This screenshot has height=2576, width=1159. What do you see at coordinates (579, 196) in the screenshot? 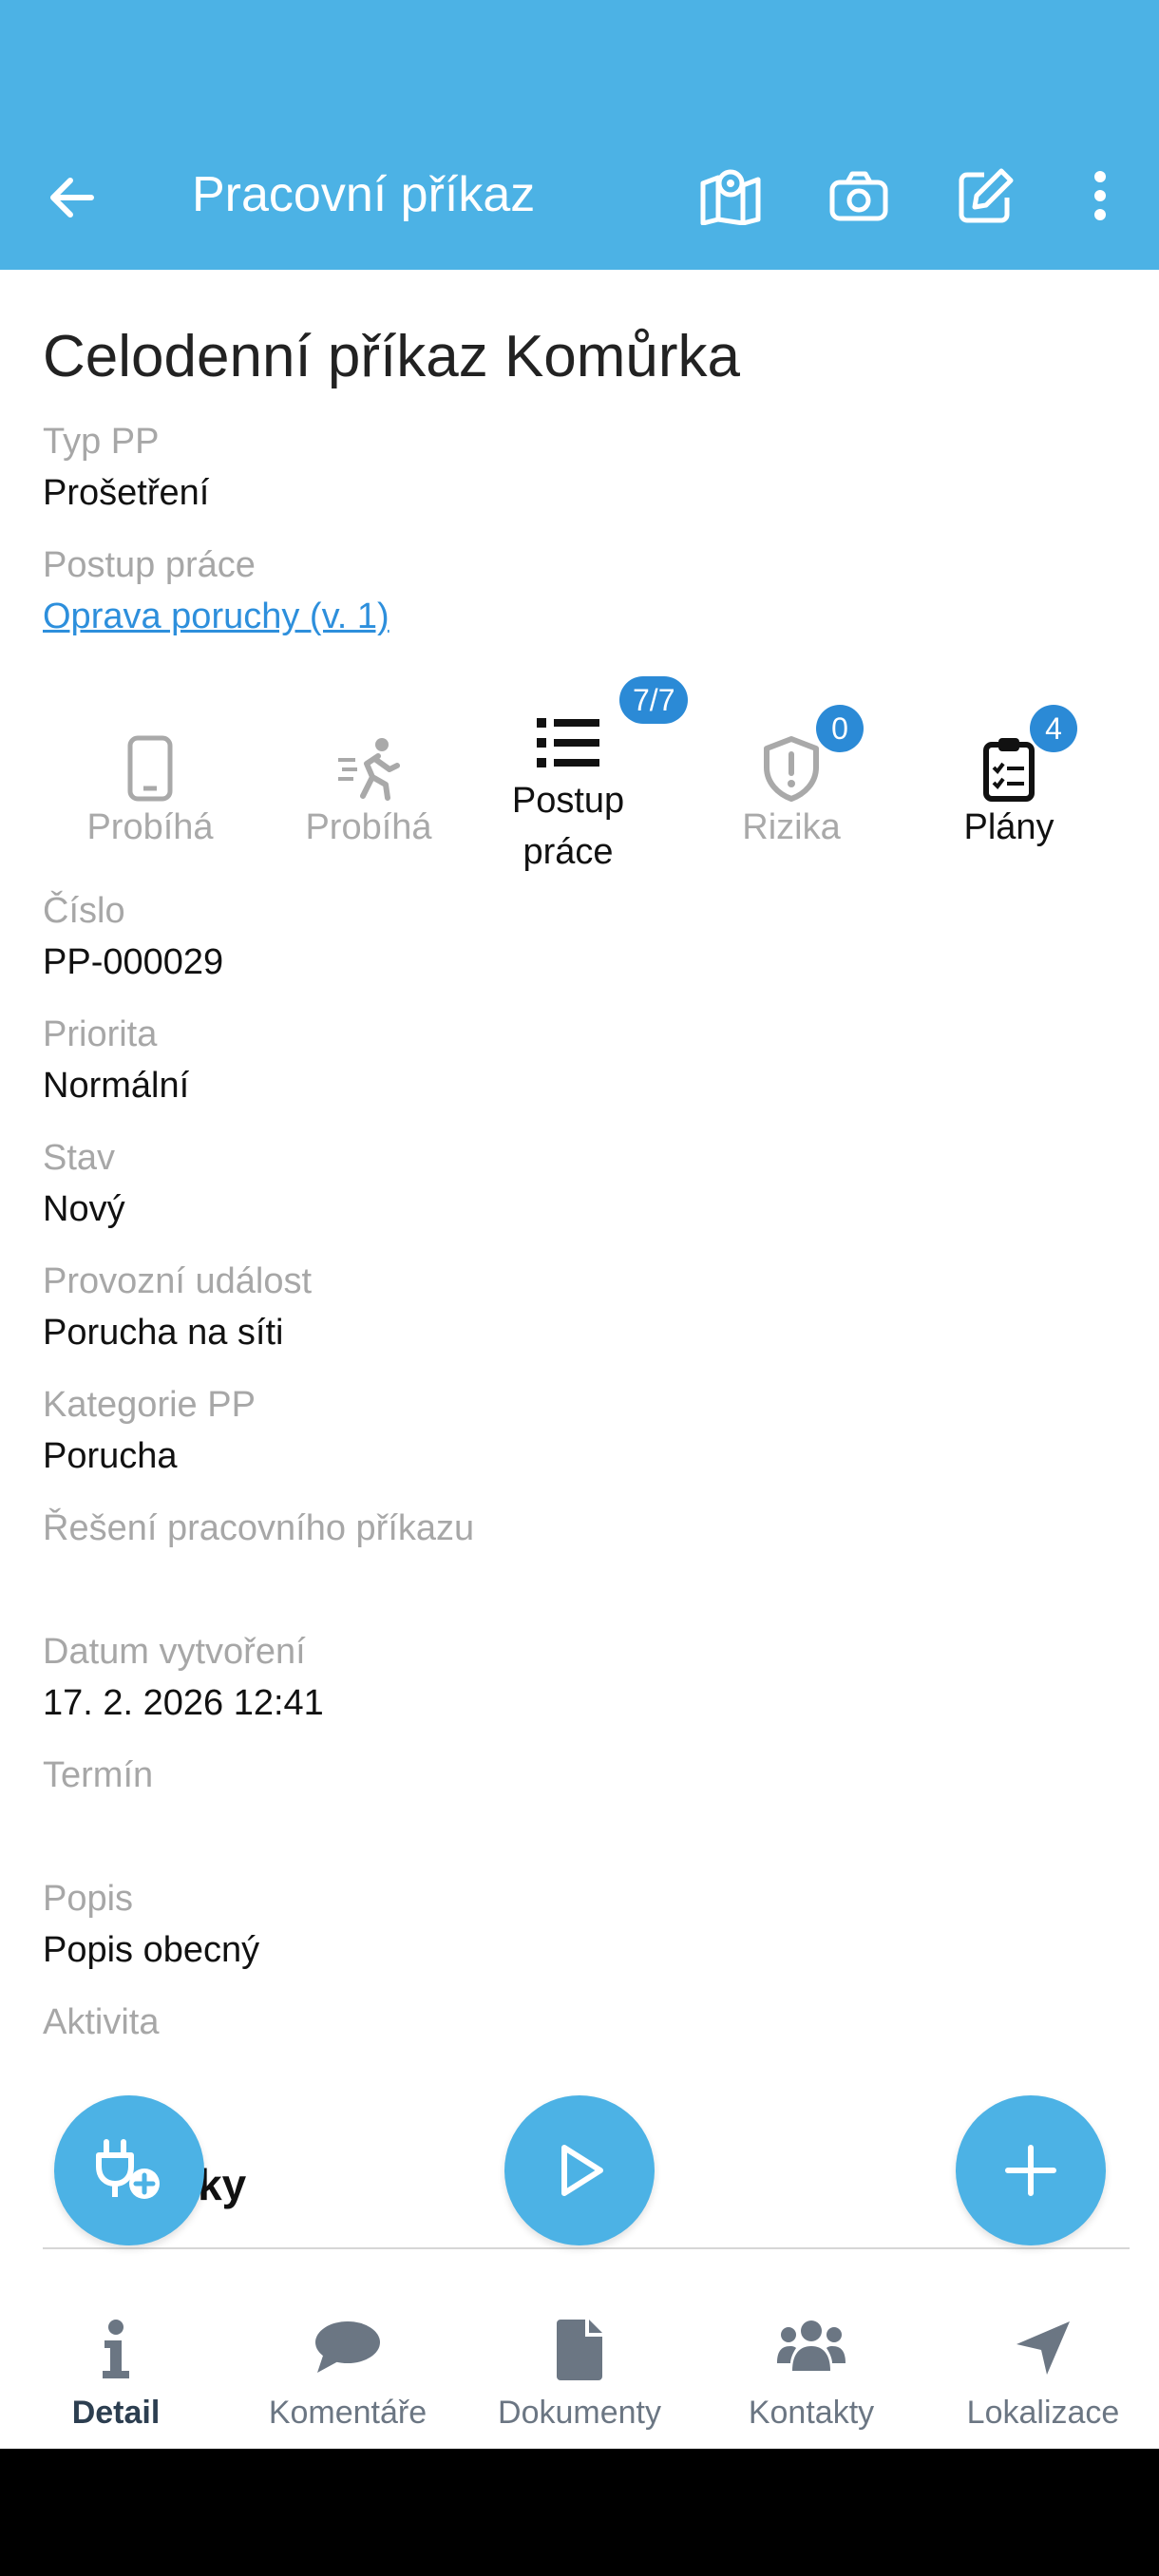
I see `app-bar: Pracovní příkaz` at bounding box center [579, 196].